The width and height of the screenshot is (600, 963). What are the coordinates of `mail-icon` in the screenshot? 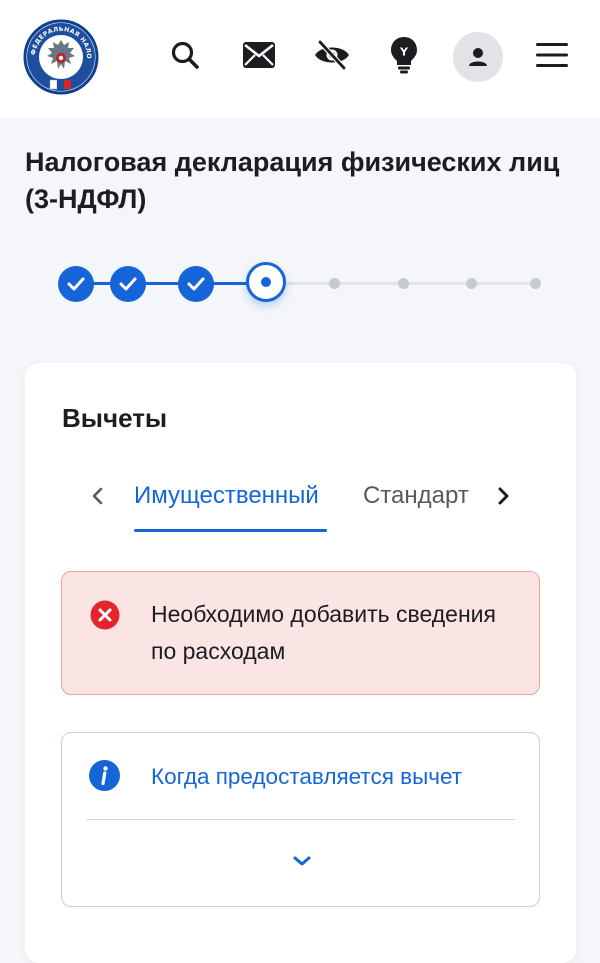 It's located at (259, 55).